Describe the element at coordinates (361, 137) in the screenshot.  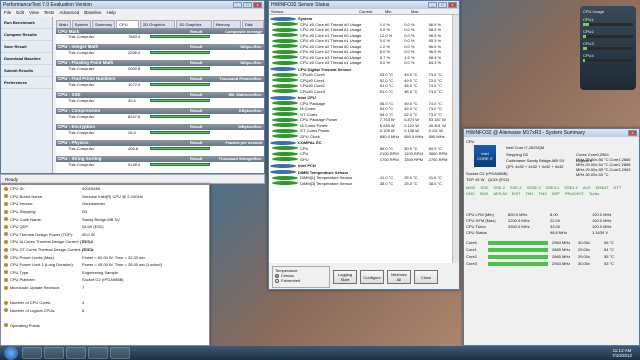
I see `sensor-row: GPU Clock 650.0 MHz 650.0 MHz 650 MHz` at that location.